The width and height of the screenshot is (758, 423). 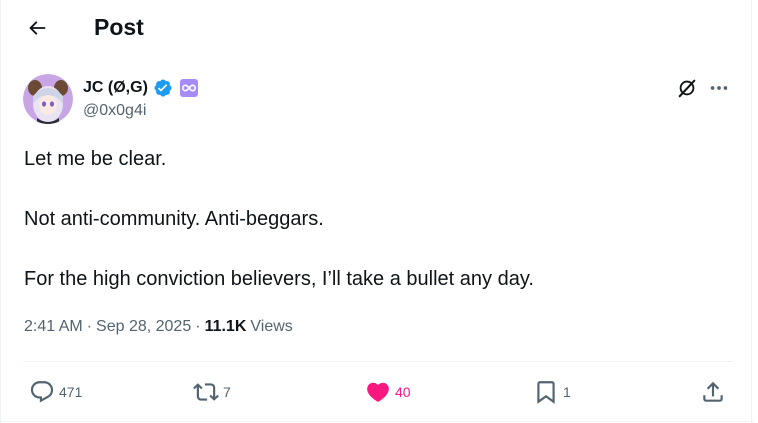 I want to click on repost-button: 7, so click(x=212, y=392).